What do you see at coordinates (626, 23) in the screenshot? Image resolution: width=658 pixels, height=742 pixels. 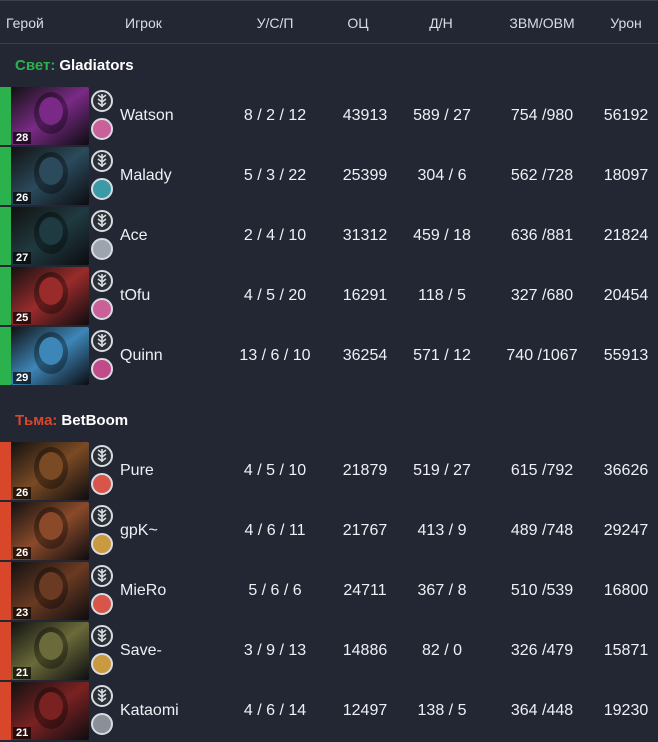 I see `col-damage: Урон` at bounding box center [626, 23].